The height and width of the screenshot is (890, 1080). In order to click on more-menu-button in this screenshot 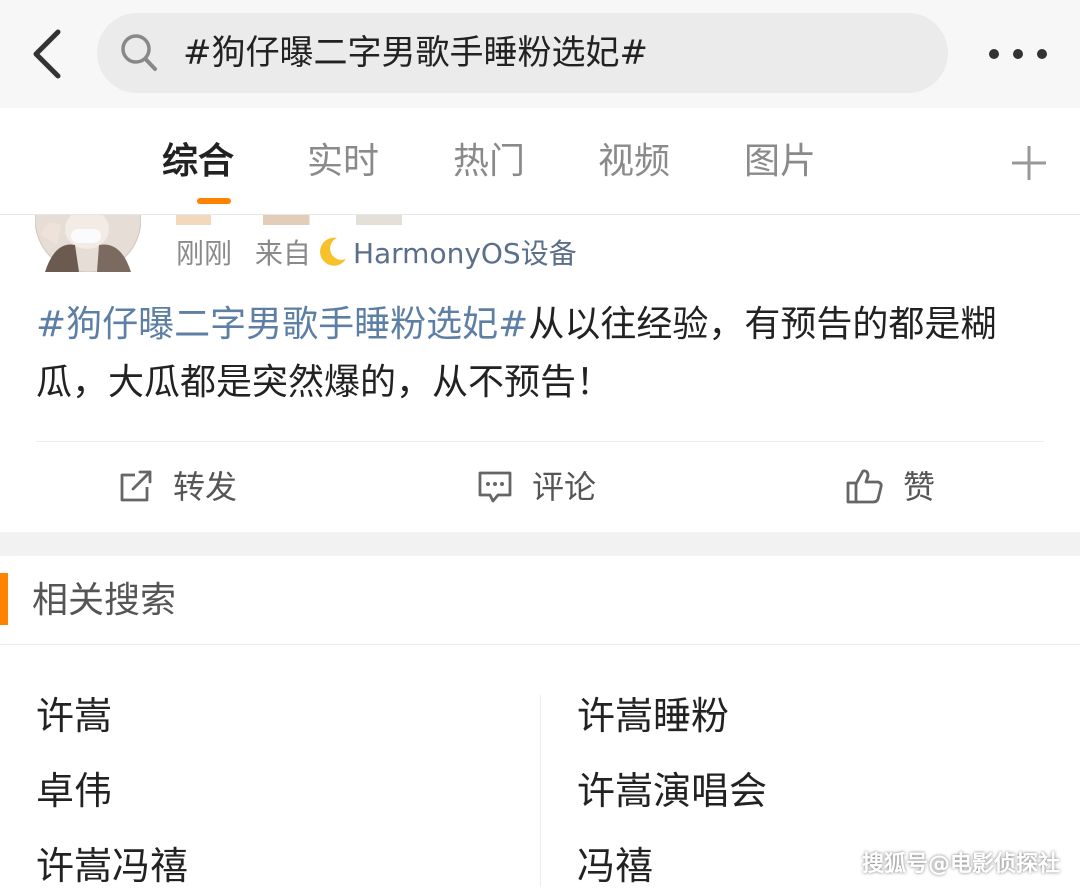, I will do `click(1018, 54)`.